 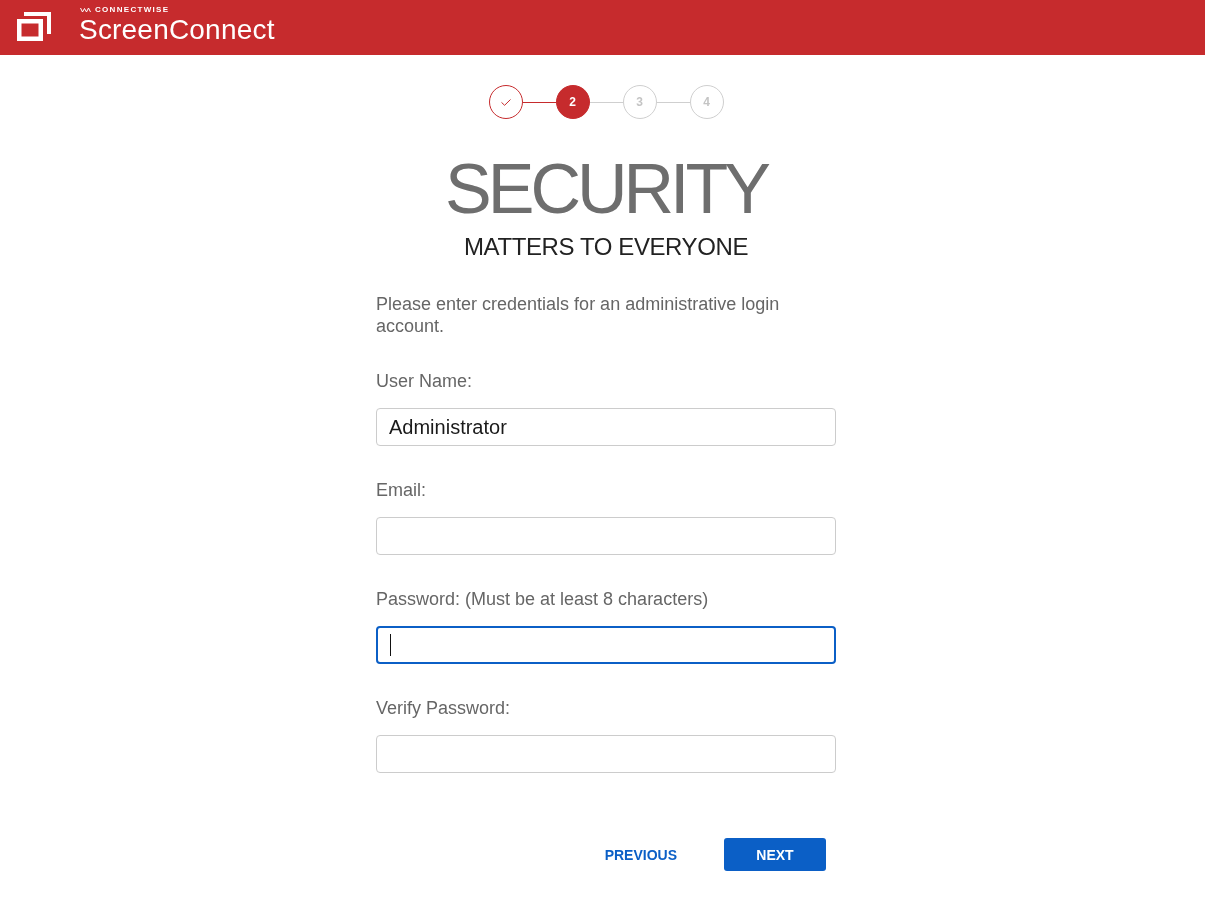 I want to click on field-label: Password: (Must be at least 8 characters), so click(x=543, y=599).